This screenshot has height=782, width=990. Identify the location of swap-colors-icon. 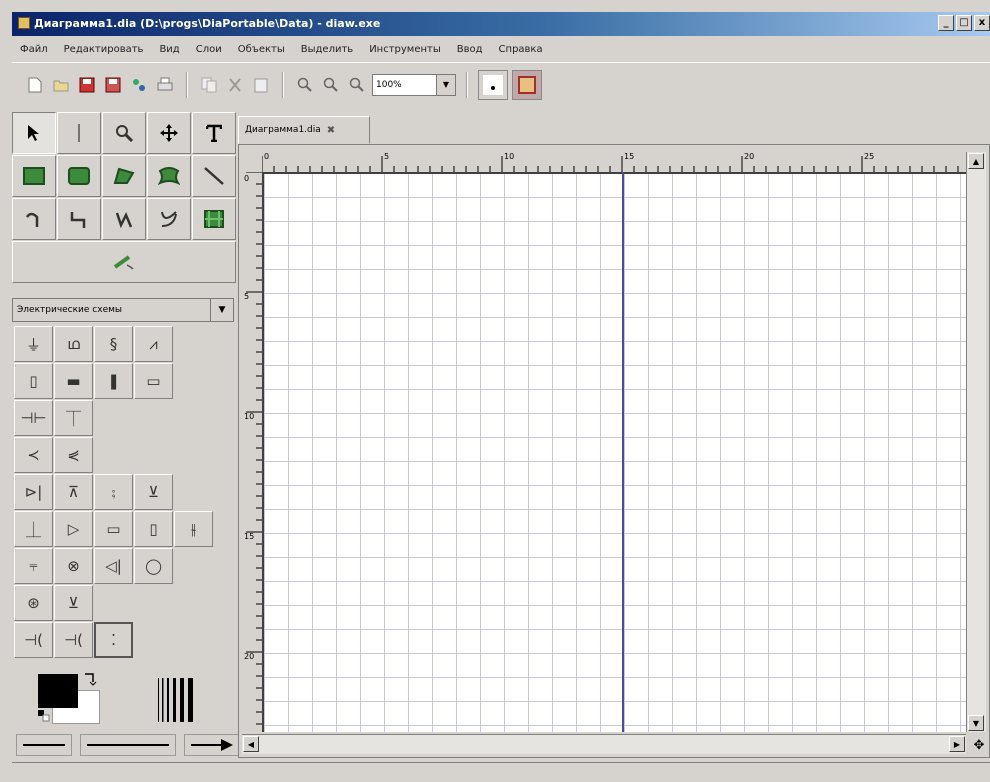
(90, 678).